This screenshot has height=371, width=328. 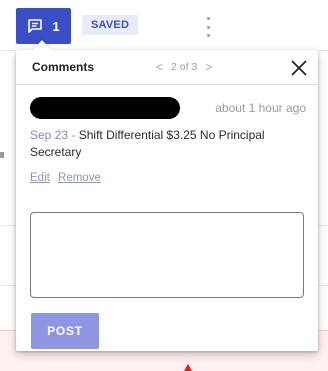 I want to click on remove-comment-link: Remove, so click(x=79, y=178).